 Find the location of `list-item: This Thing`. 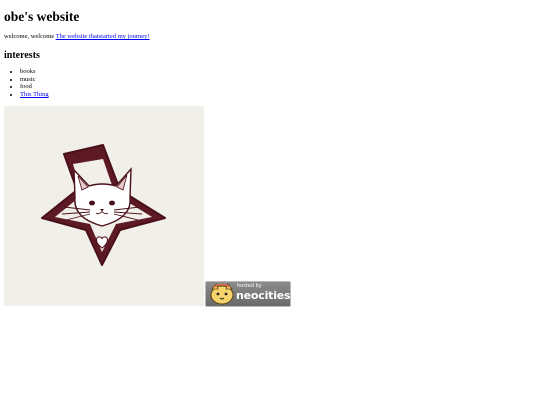

list-item: This Thing is located at coordinates (34, 95).